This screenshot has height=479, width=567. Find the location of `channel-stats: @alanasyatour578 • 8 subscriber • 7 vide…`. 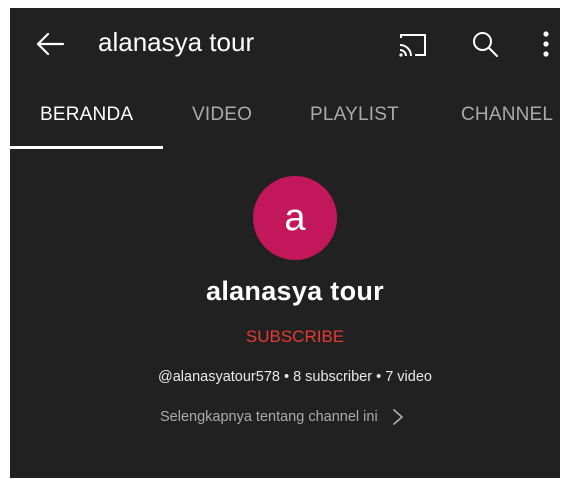

channel-stats: @alanasyatour578 • 8 subscriber • 7 vide… is located at coordinates (295, 377).